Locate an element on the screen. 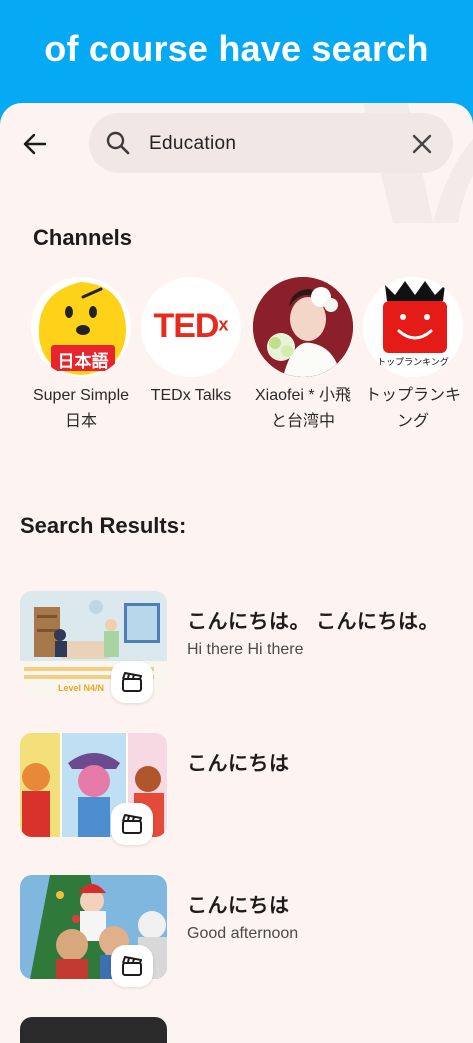  channel-avatar is located at coordinates (303, 327).